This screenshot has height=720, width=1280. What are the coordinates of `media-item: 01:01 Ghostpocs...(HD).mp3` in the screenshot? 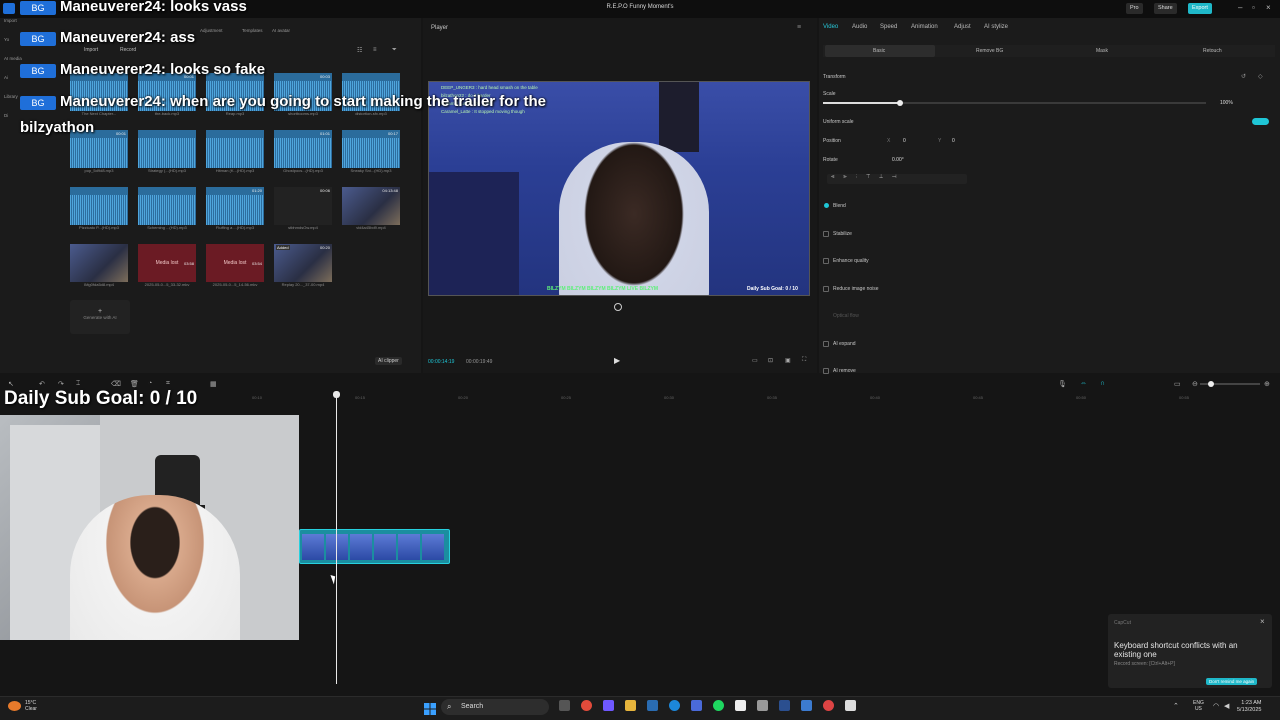 It's located at (303, 151).